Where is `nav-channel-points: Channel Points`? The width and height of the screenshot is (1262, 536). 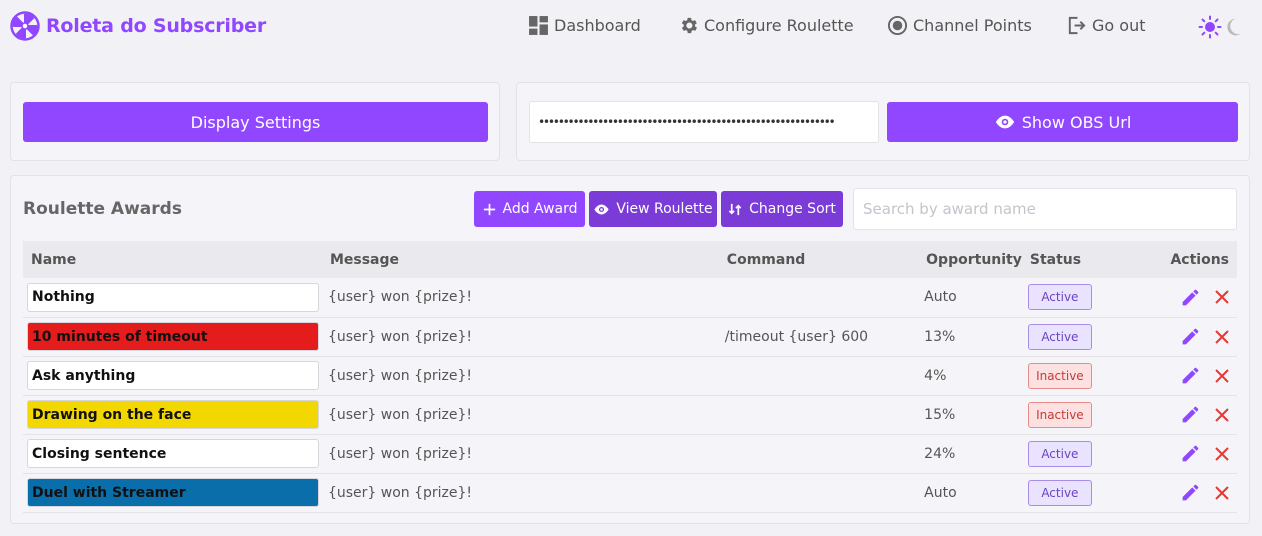
nav-channel-points: Channel Points is located at coordinates (959, 25).